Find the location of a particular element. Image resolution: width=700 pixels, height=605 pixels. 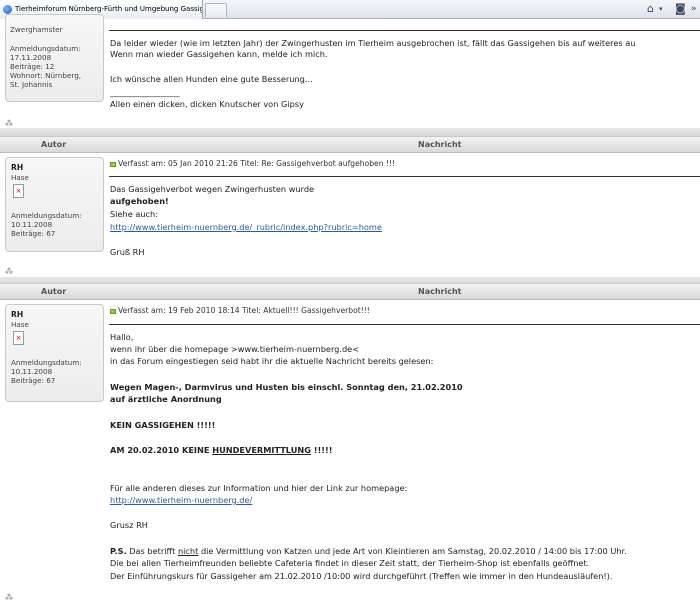

post-text-line: Hallo, is located at coordinates (122, 337).